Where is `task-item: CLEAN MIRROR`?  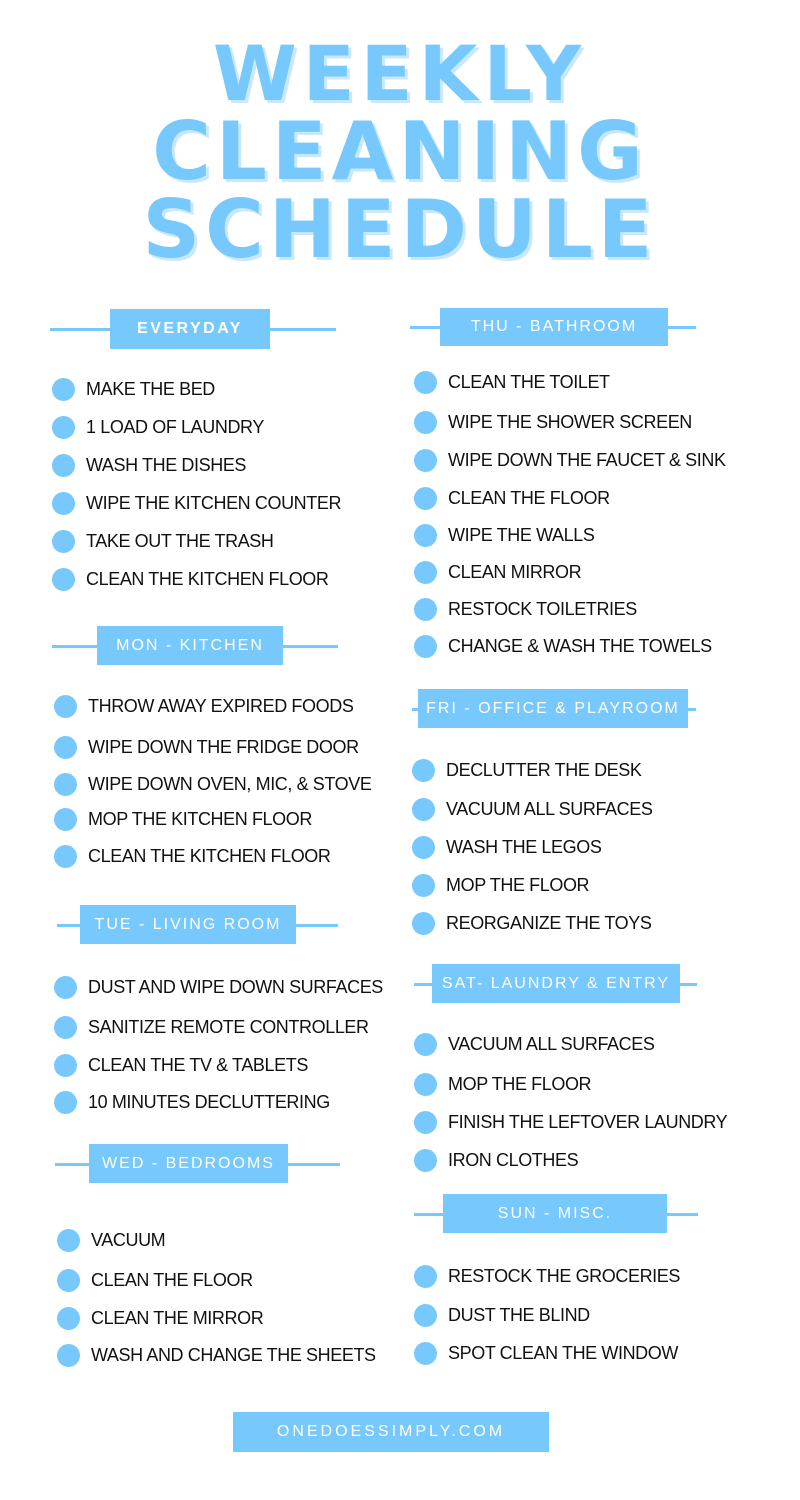 task-item: CLEAN MIRROR is located at coordinates (498, 572).